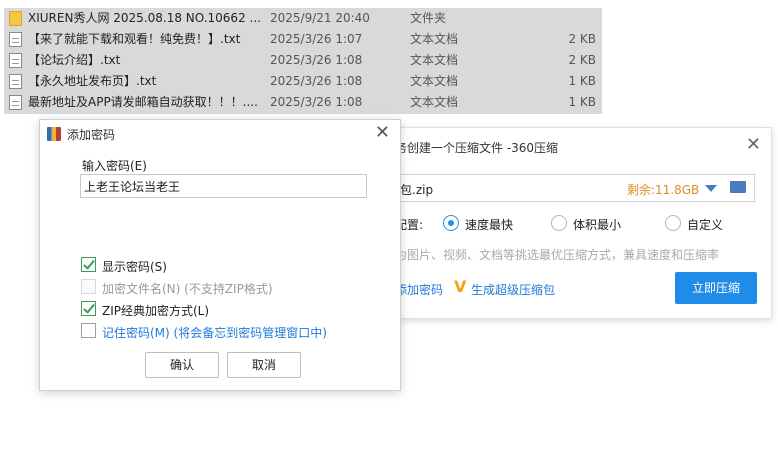  I want to click on file-date: 2025/9/21 20:40, so click(320, 18).